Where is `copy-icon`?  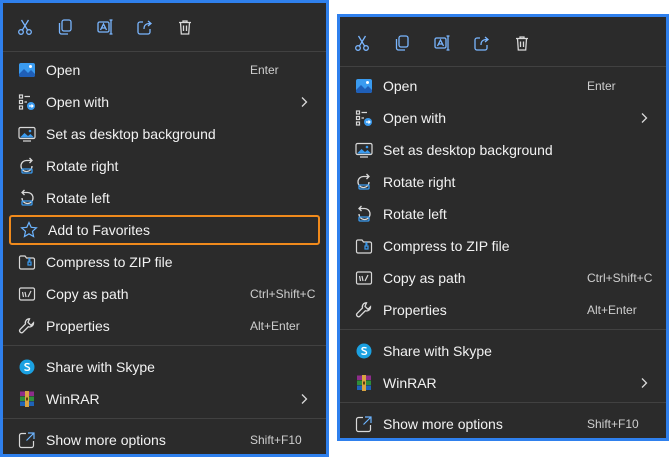
copy-icon is located at coordinates (402, 43).